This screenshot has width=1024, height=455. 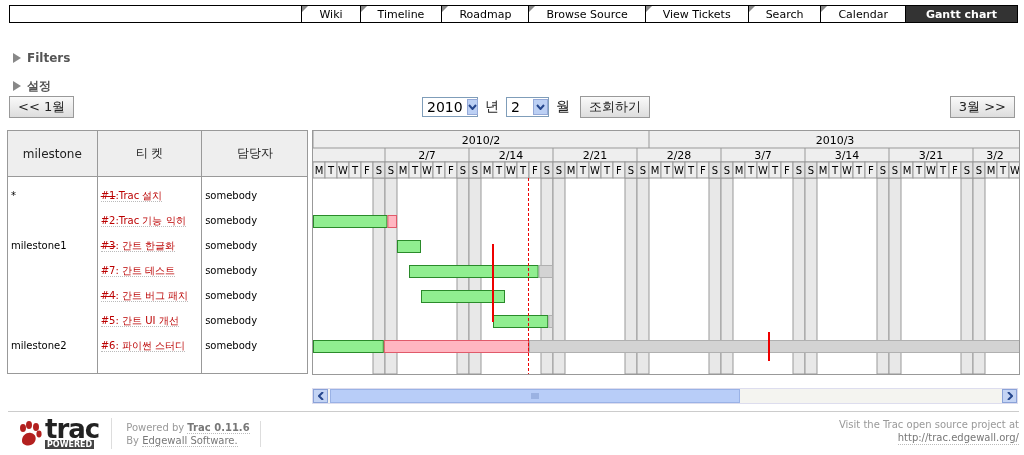 What do you see at coordinates (931, 155) in the screenshot?
I see `week-label: 3/21` at bounding box center [931, 155].